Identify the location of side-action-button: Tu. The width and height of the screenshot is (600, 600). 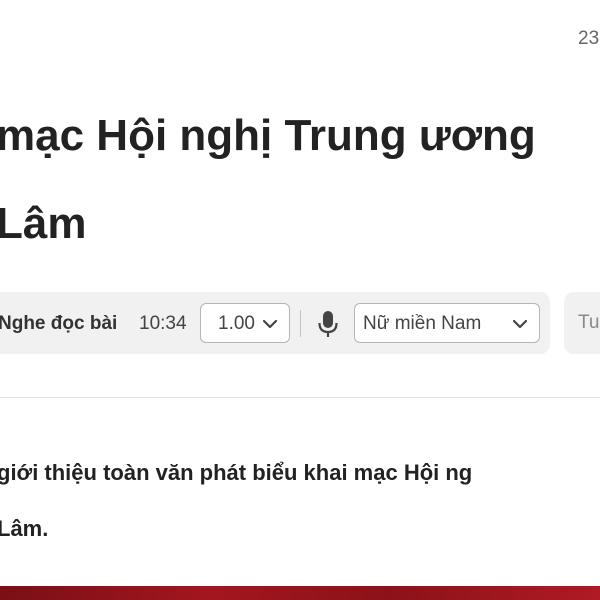
(582, 323).